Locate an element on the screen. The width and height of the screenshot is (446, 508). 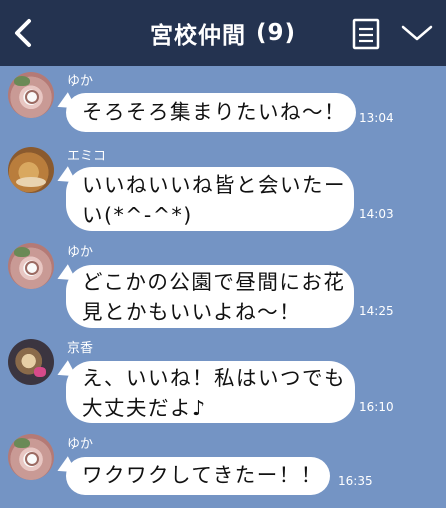
message-text-line: どこかの公園で昼間にお花 is located at coordinates (214, 282).